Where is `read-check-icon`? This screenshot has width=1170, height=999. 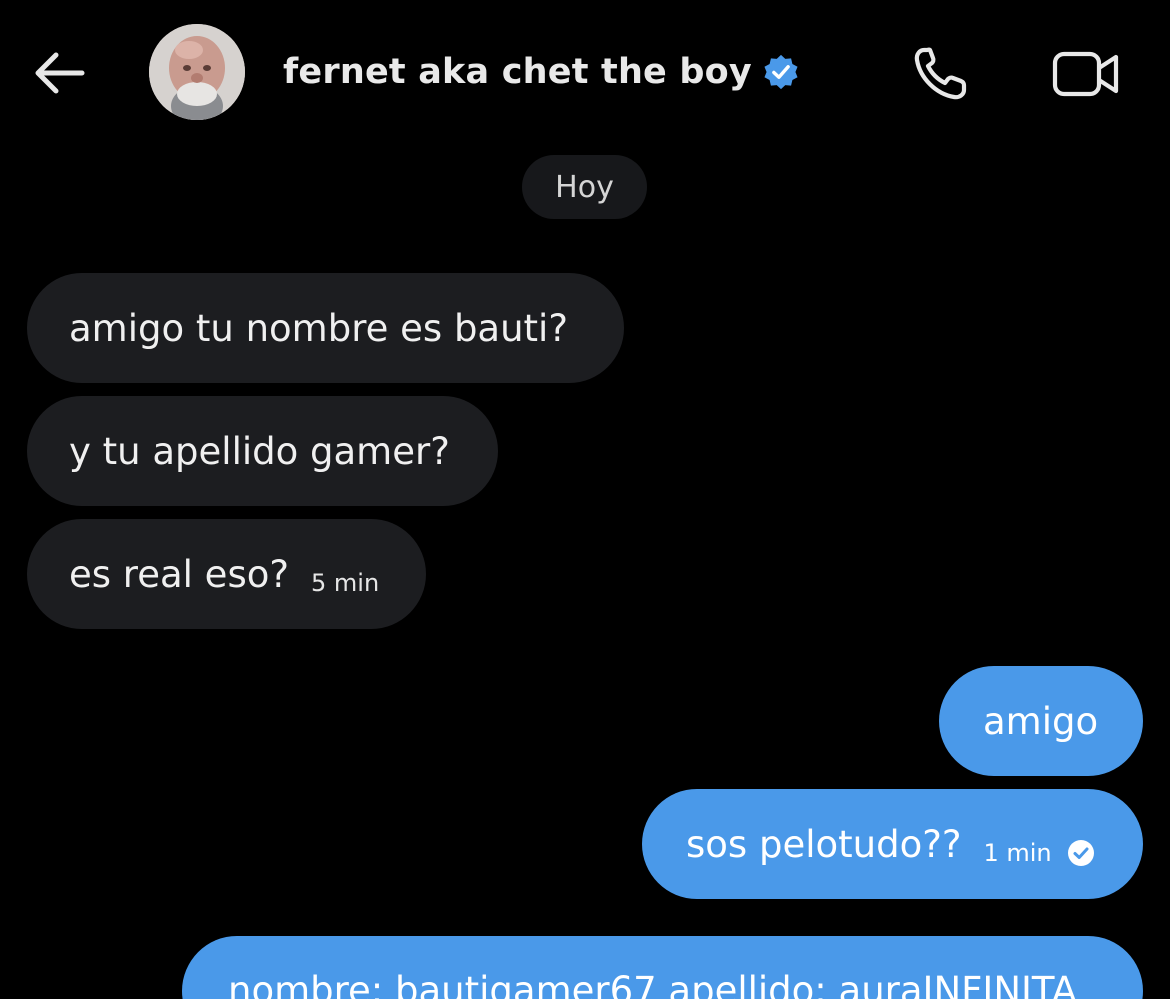 read-check-icon is located at coordinates (1080, 853).